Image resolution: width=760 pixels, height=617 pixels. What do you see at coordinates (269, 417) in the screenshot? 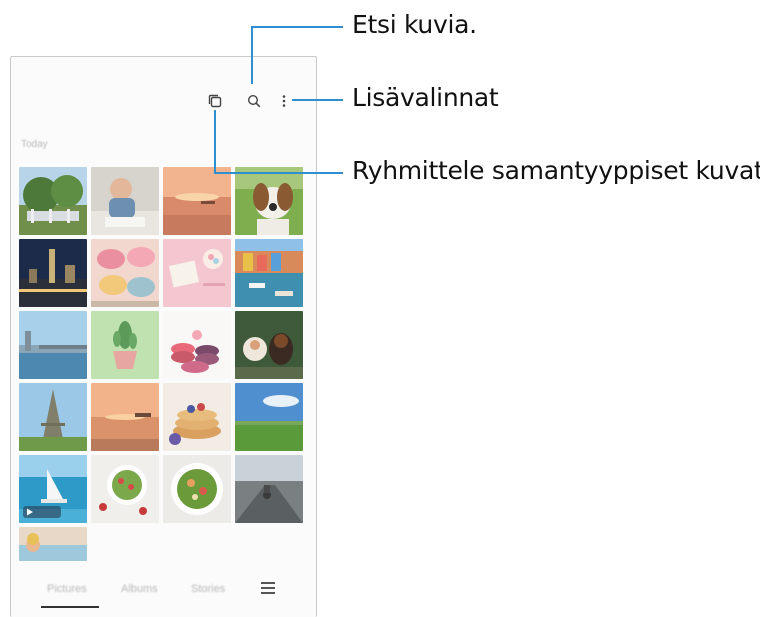
I see `photo-thumbnail-green-field` at bounding box center [269, 417].